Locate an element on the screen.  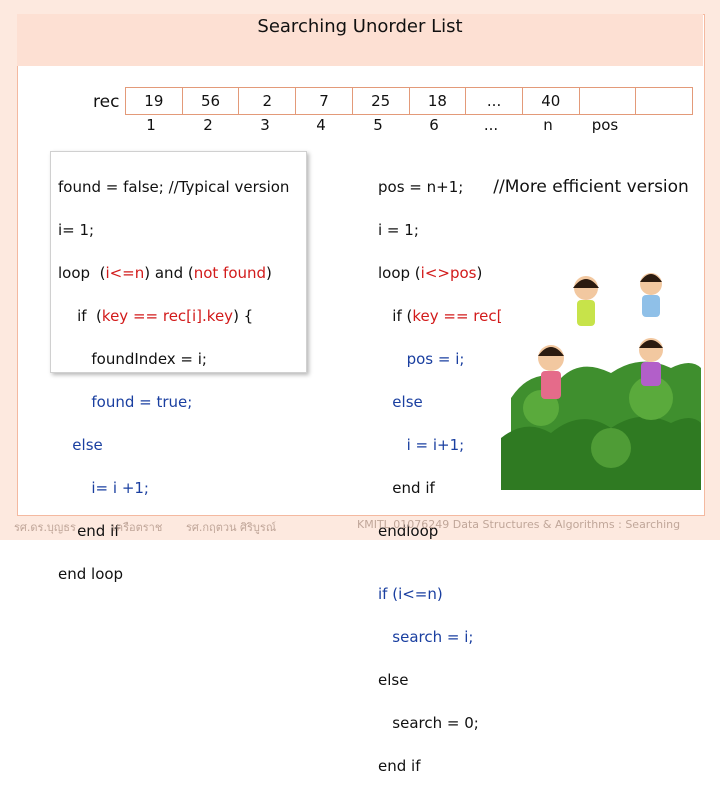
code-line: if (i<=n) is located at coordinates (410, 593).